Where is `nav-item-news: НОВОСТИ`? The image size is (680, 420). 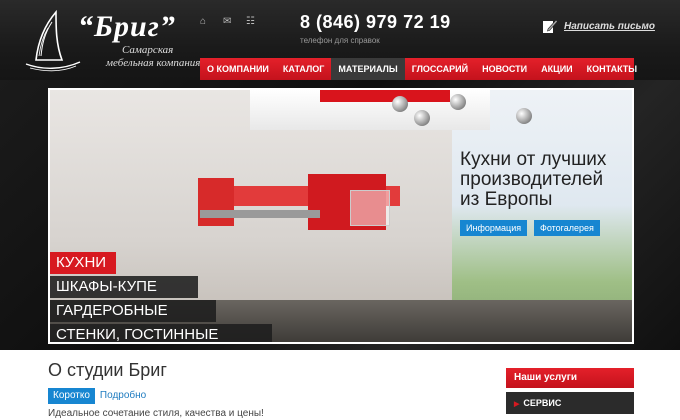 nav-item-news: НОВОСТИ is located at coordinates (504, 69).